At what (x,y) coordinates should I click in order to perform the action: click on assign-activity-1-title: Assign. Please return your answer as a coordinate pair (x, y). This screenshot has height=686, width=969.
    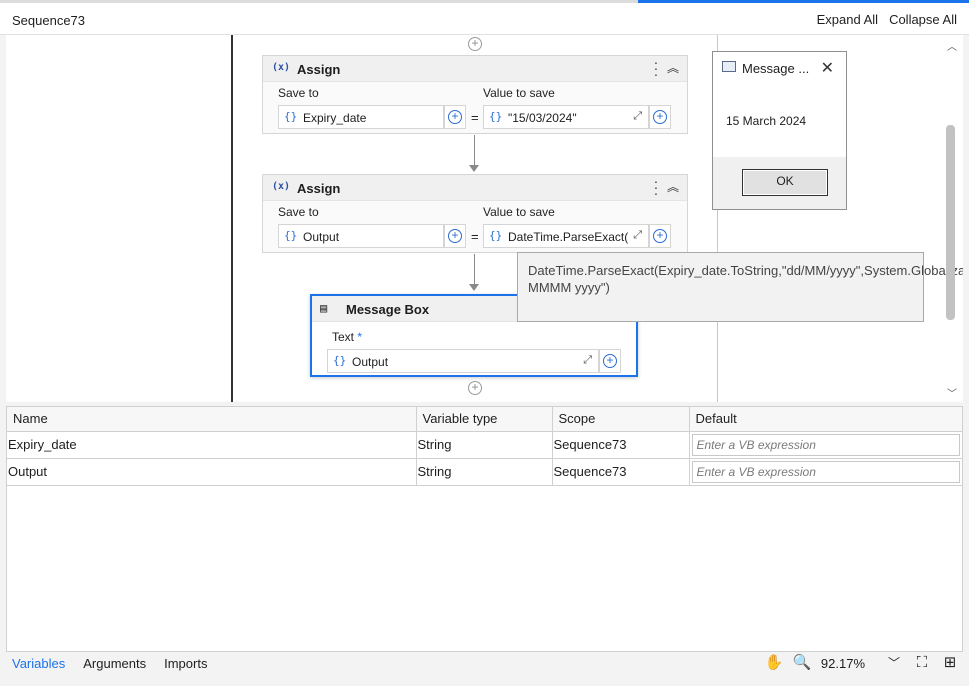
    Looking at the image, I should click on (319, 69).